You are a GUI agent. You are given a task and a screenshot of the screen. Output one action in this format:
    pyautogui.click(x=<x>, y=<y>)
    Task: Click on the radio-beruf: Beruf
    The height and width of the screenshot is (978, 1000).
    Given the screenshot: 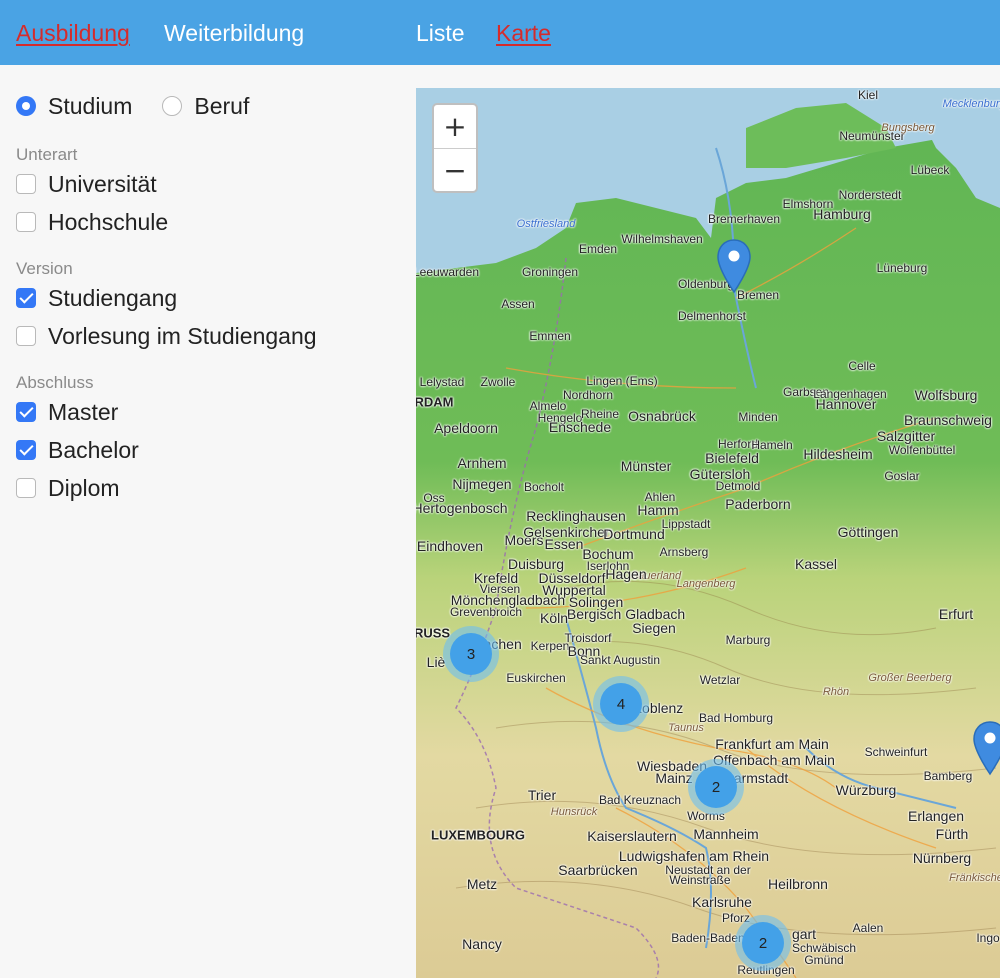 What is the action you would take?
    pyautogui.click(x=205, y=106)
    